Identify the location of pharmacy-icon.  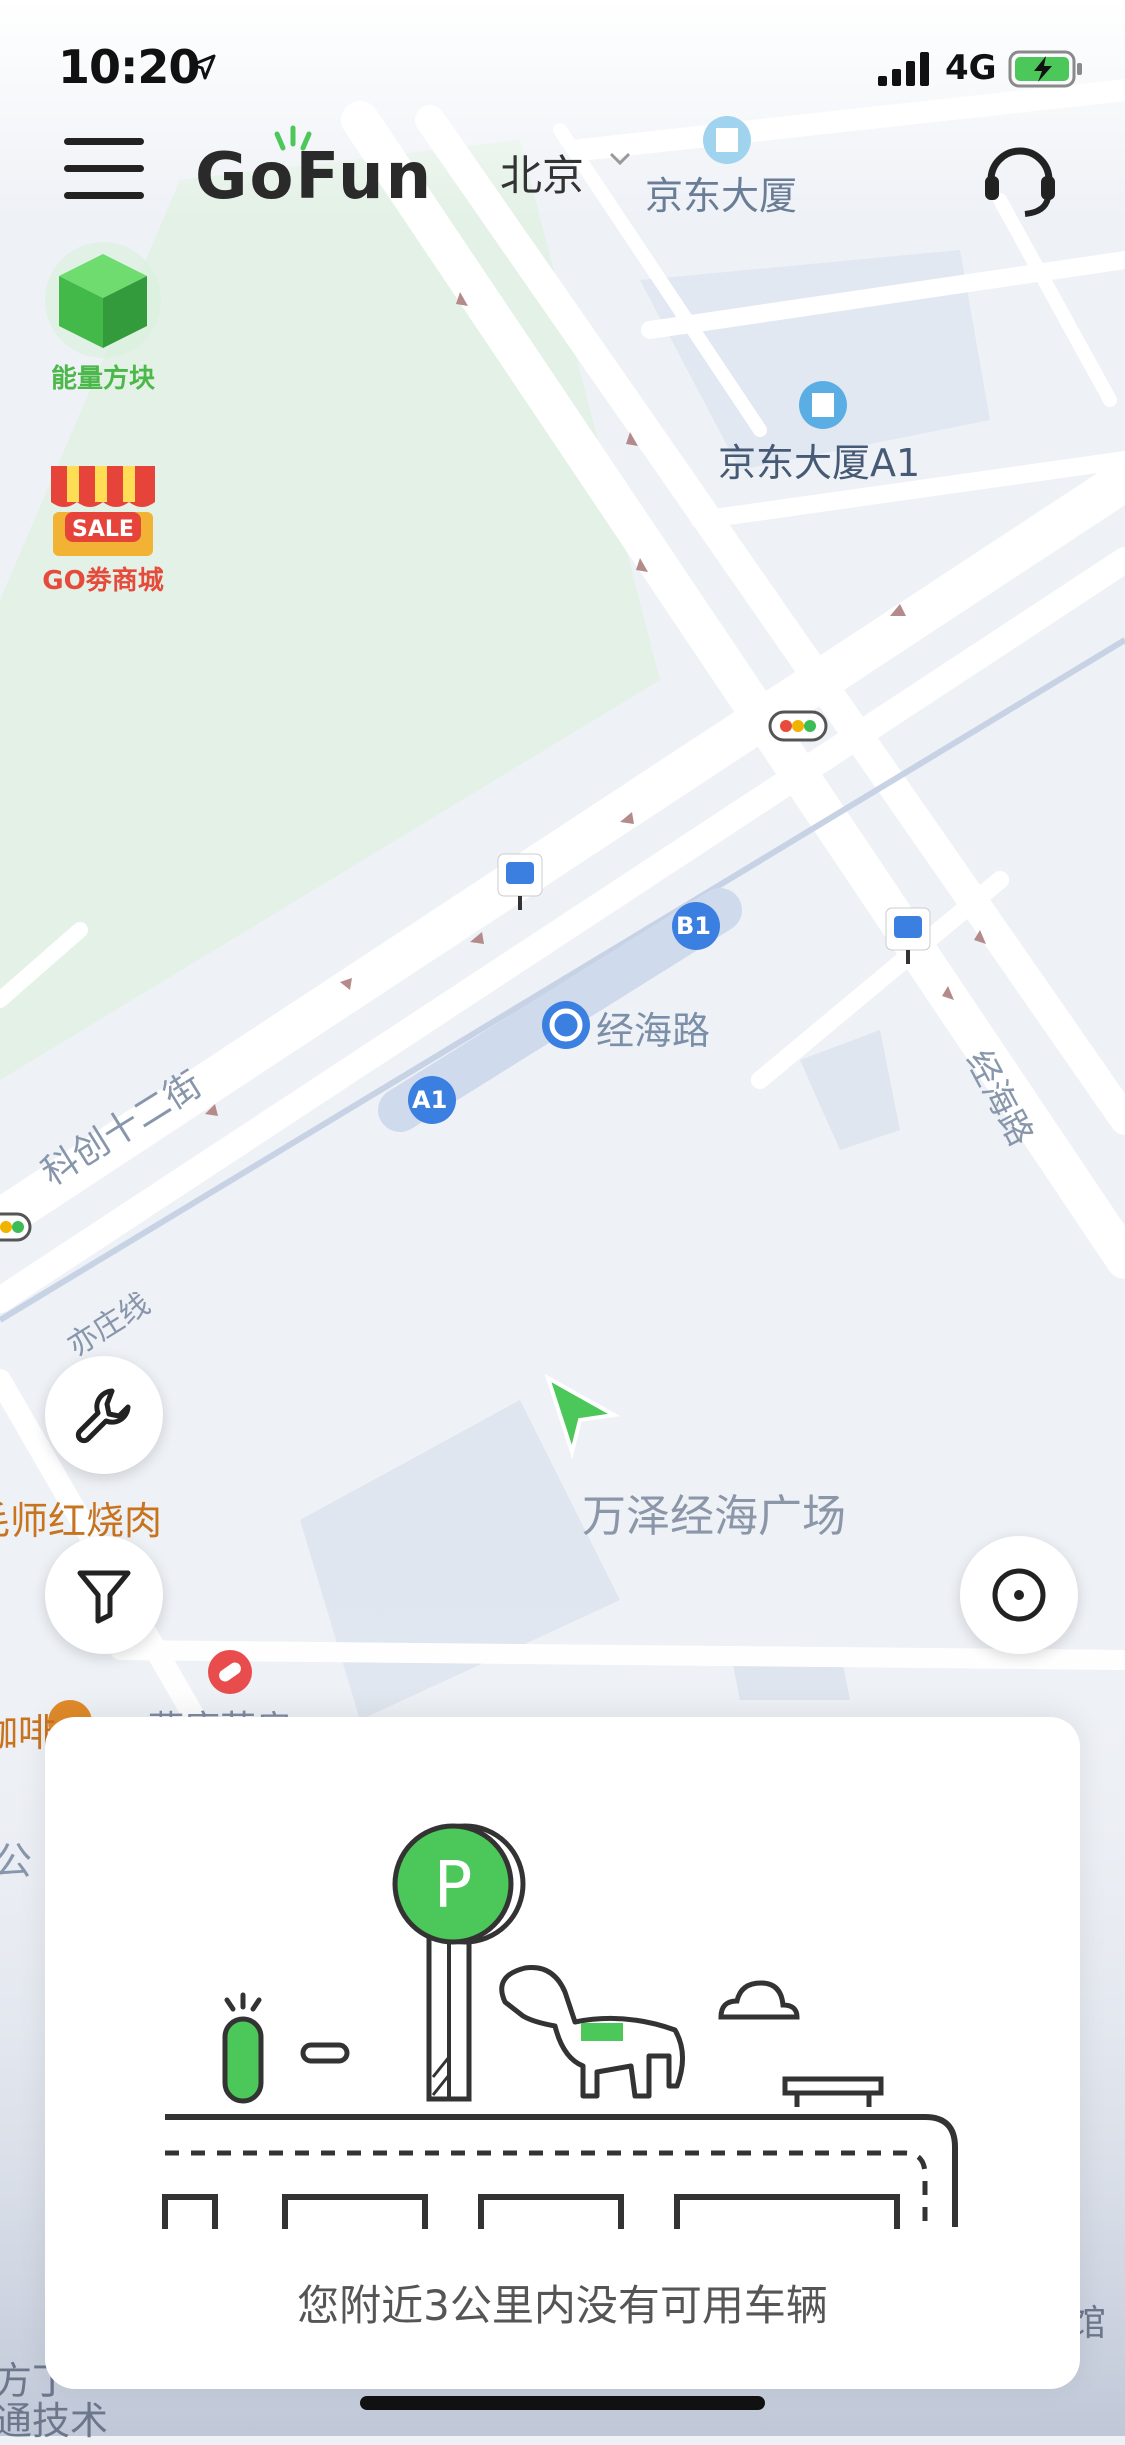
(230, 1672).